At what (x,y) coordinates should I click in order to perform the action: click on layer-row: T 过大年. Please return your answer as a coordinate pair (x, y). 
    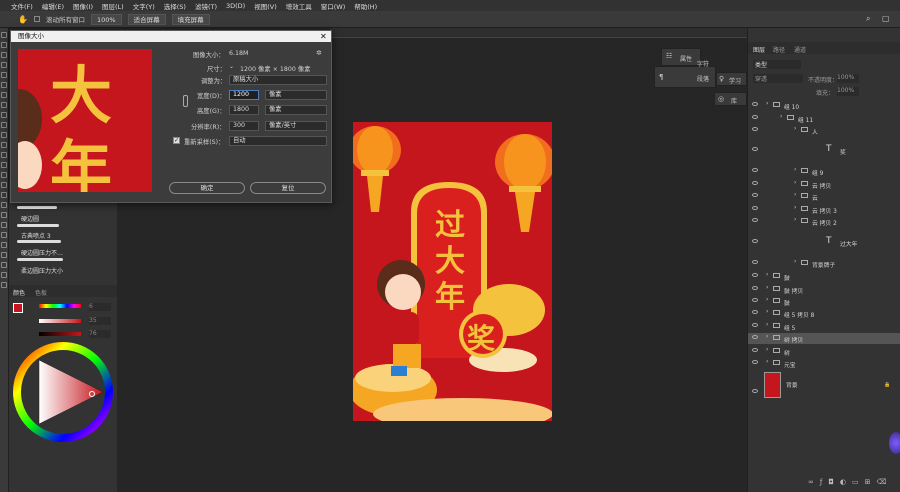
    Looking at the image, I should click on (824, 242).